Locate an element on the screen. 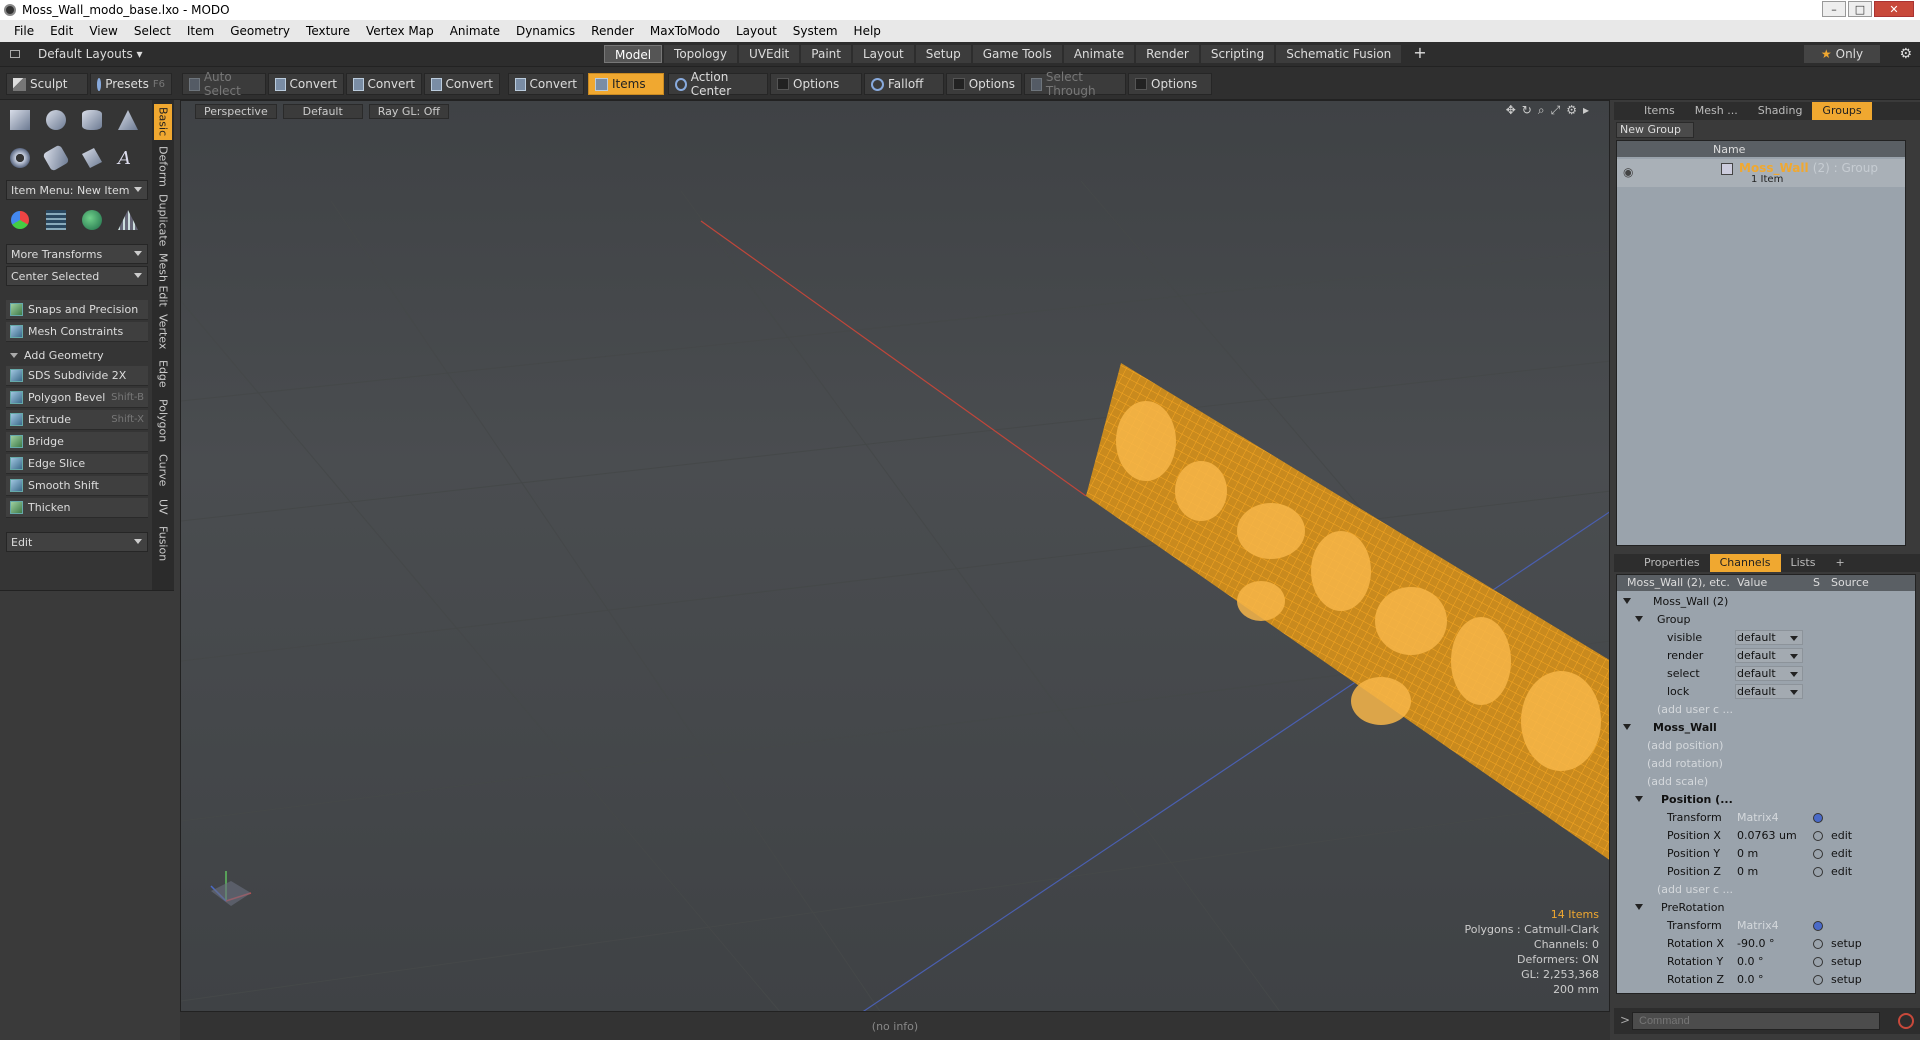  only-toggle: ★ Only is located at coordinates (1842, 54).